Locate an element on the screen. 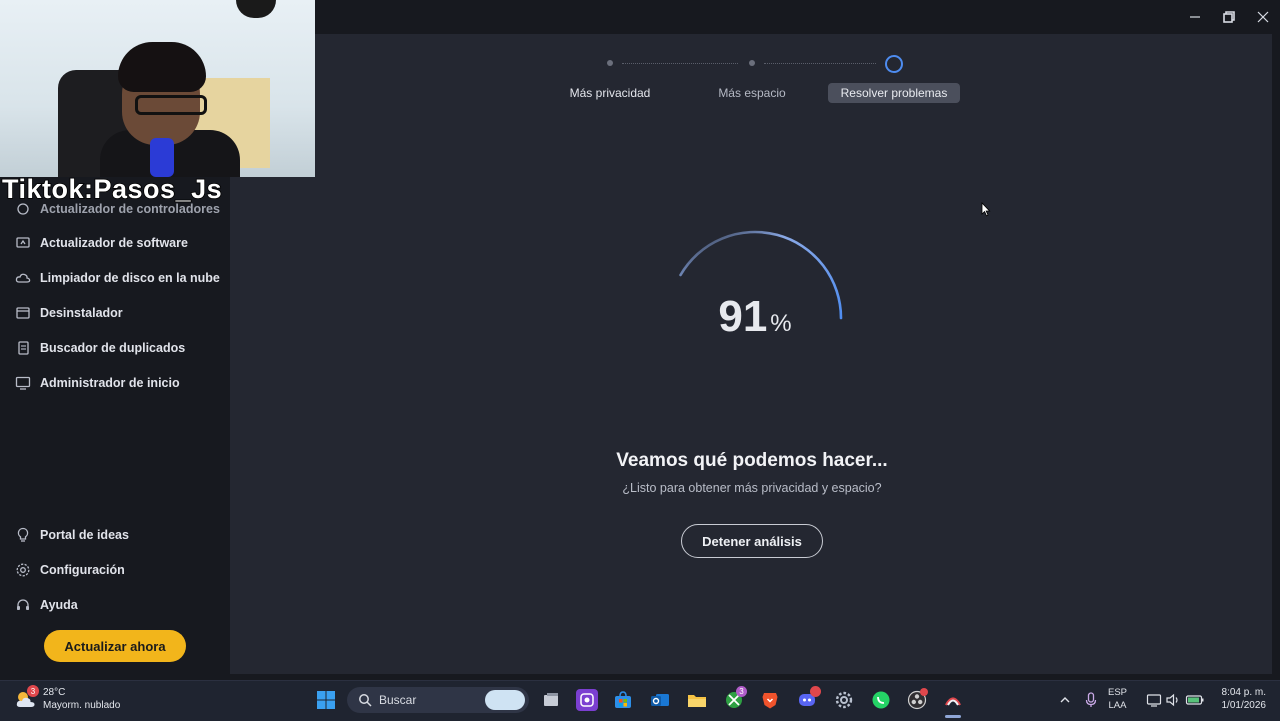 The height and width of the screenshot is (721, 1280). task-view-button is located at coordinates (551, 700).